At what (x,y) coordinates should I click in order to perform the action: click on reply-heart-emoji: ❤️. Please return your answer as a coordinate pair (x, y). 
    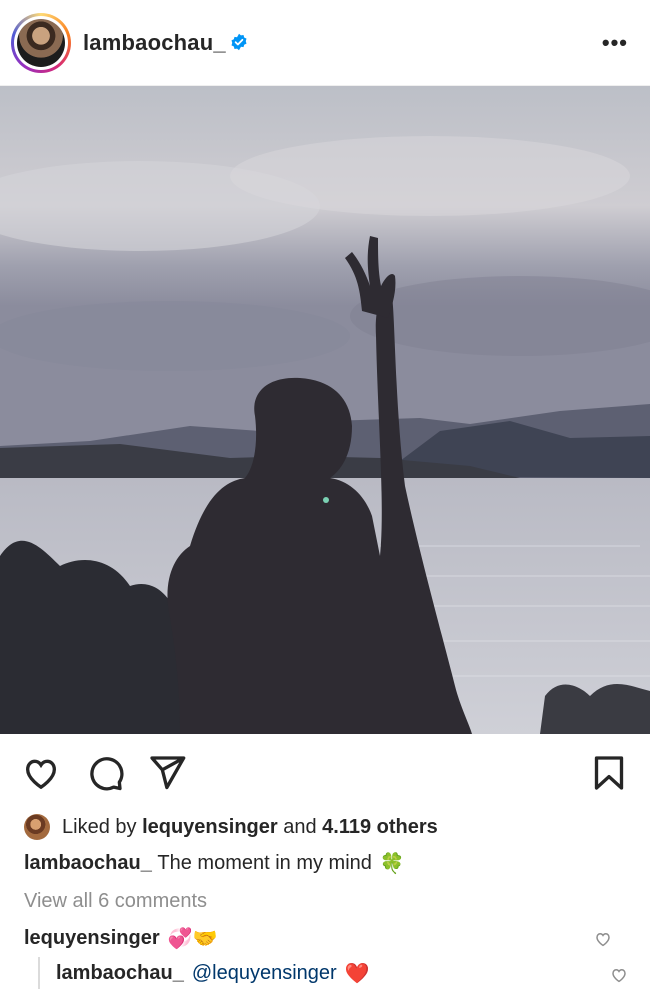
    Looking at the image, I should click on (357, 974).